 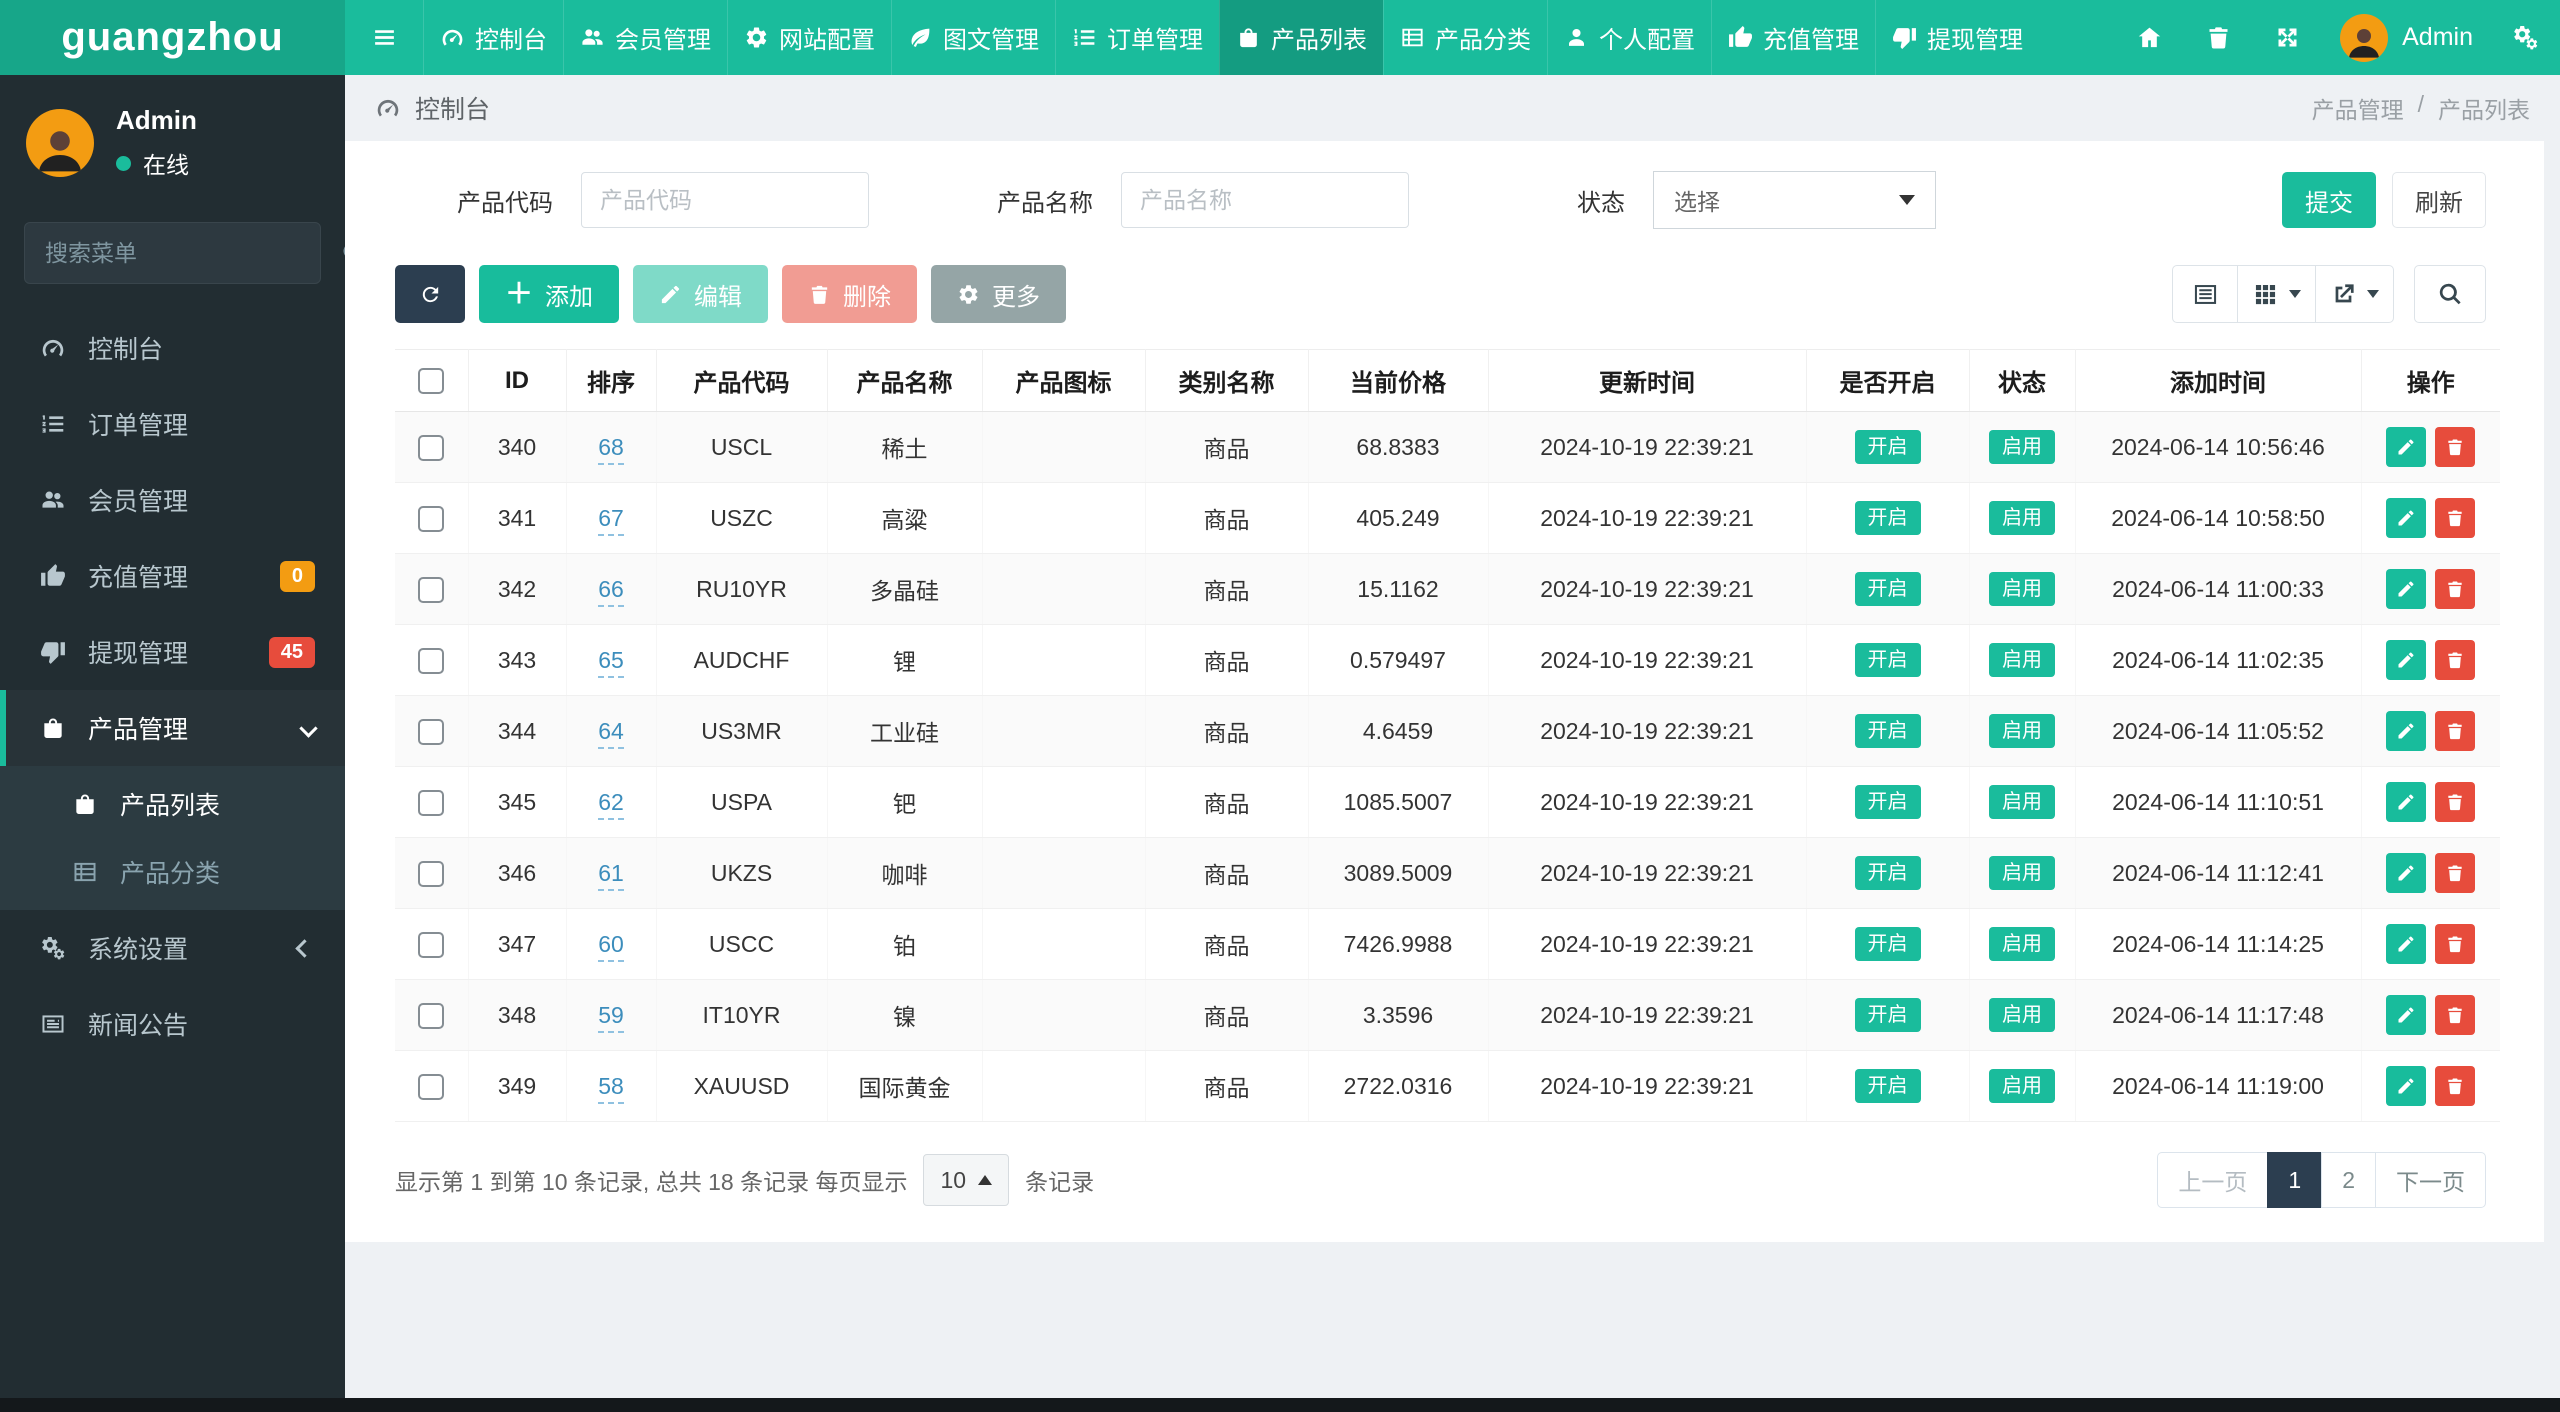 I want to click on table-search-button, so click(x=2450, y=294).